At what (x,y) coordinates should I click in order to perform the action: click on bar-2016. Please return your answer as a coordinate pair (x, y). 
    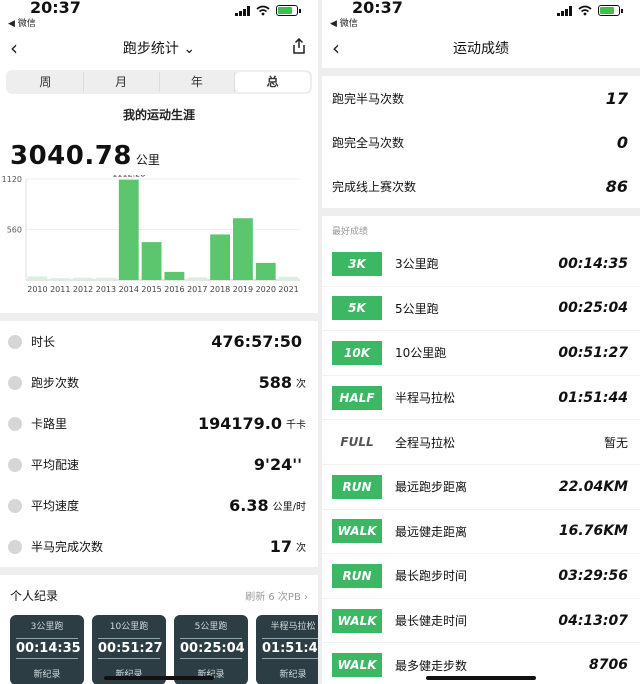
    Looking at the image, I should click on (174, 275).